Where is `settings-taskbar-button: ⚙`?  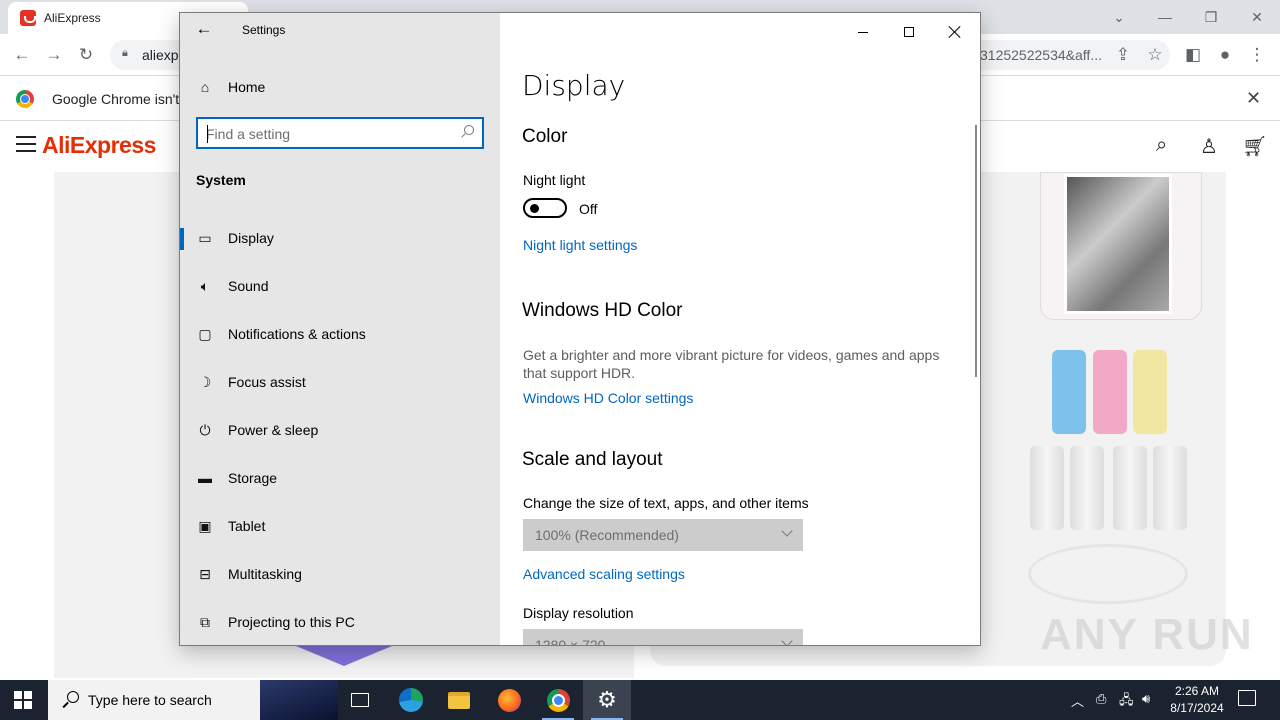
settings-taskbar-button: ⚙ is located at coordinates (607, 700).